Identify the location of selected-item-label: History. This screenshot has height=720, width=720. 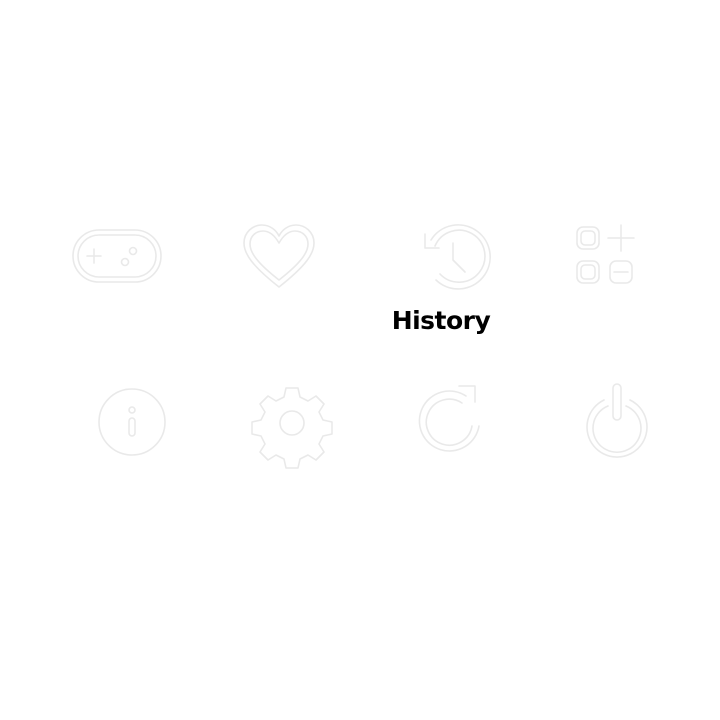
(441, 320).